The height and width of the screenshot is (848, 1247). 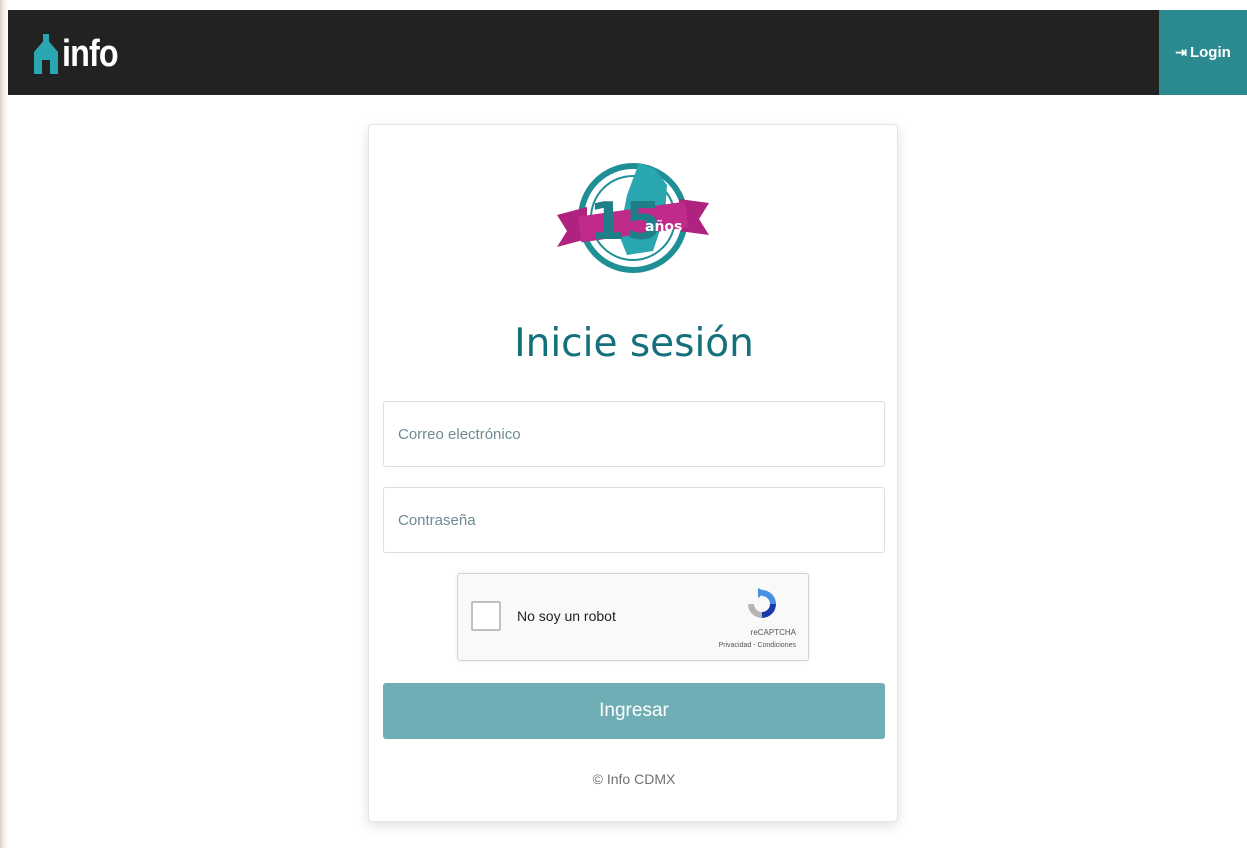 I want to click on footer-copyright: © Info CDMX, so click(x=634, y=779).